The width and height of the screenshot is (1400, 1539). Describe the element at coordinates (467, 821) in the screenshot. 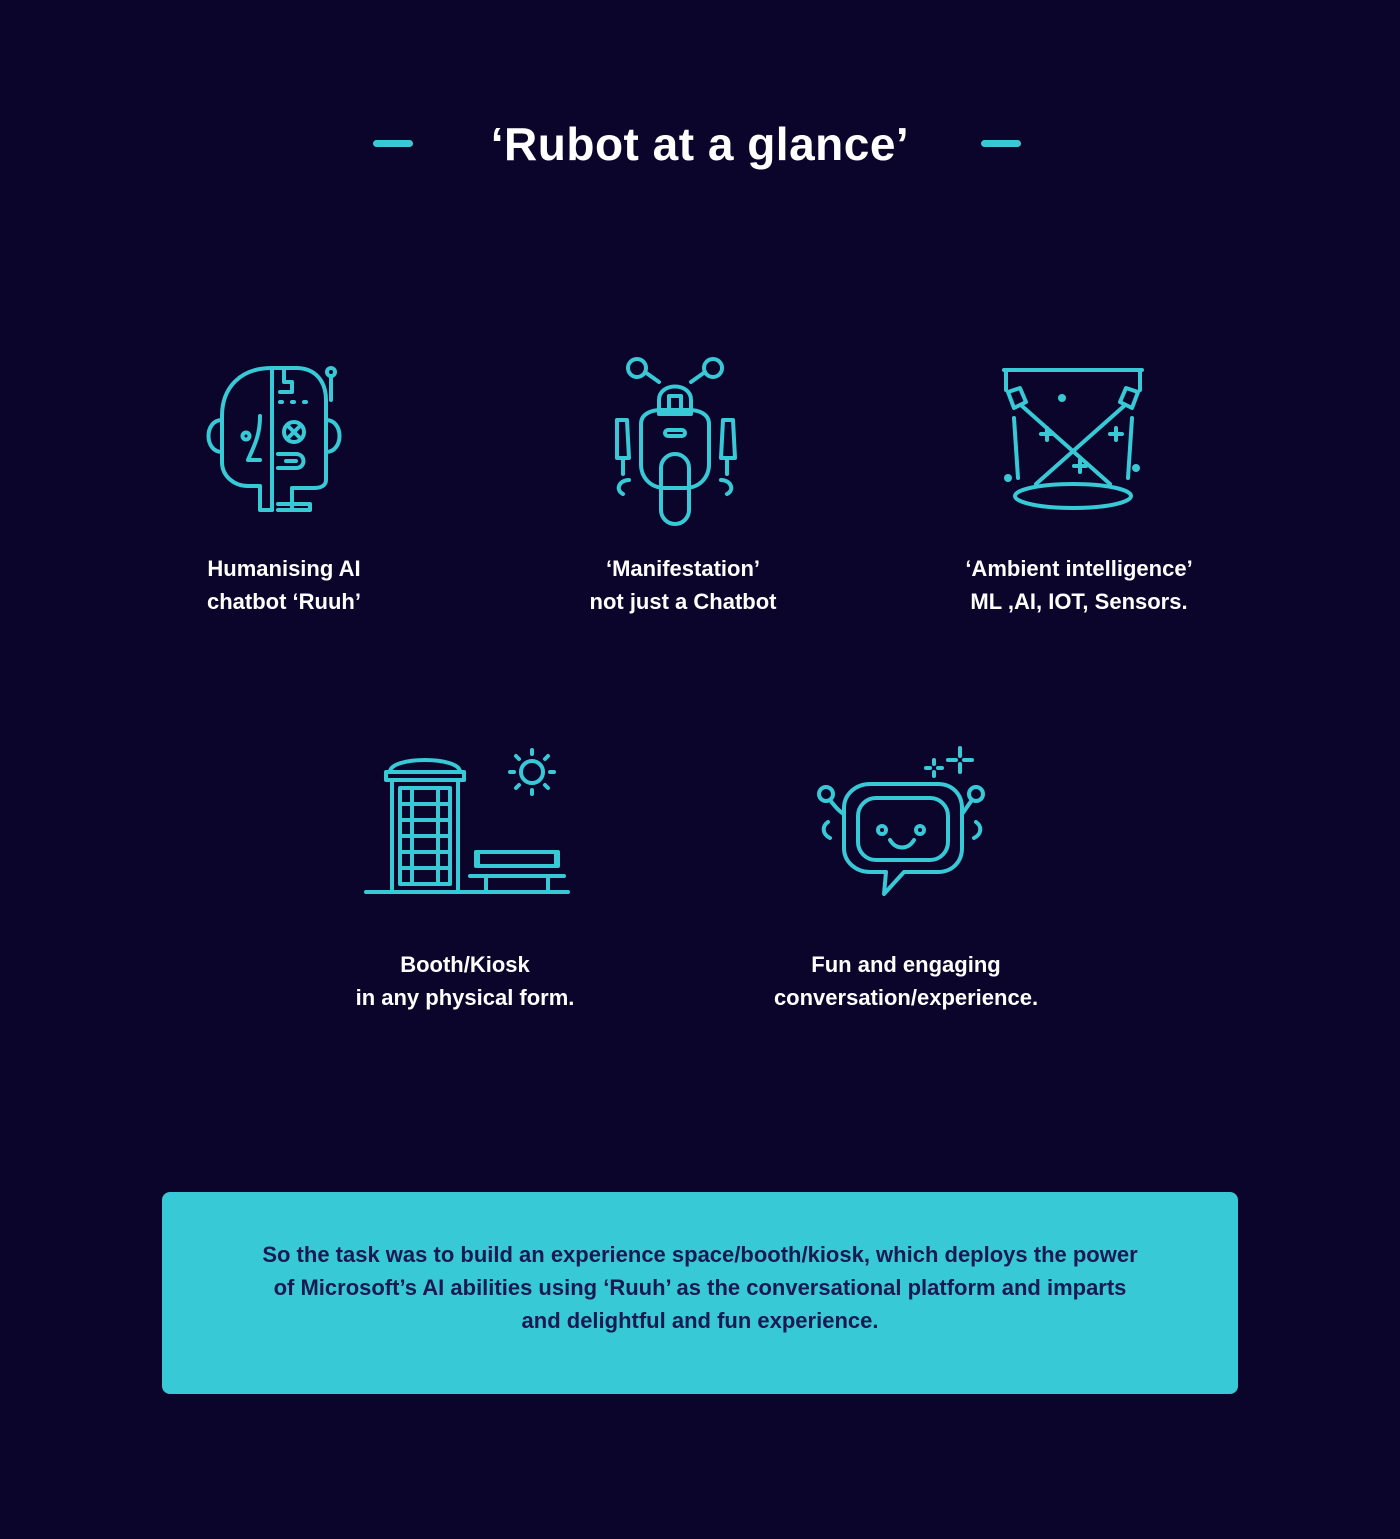

I see `phone-booth-bench-icon` at that location.